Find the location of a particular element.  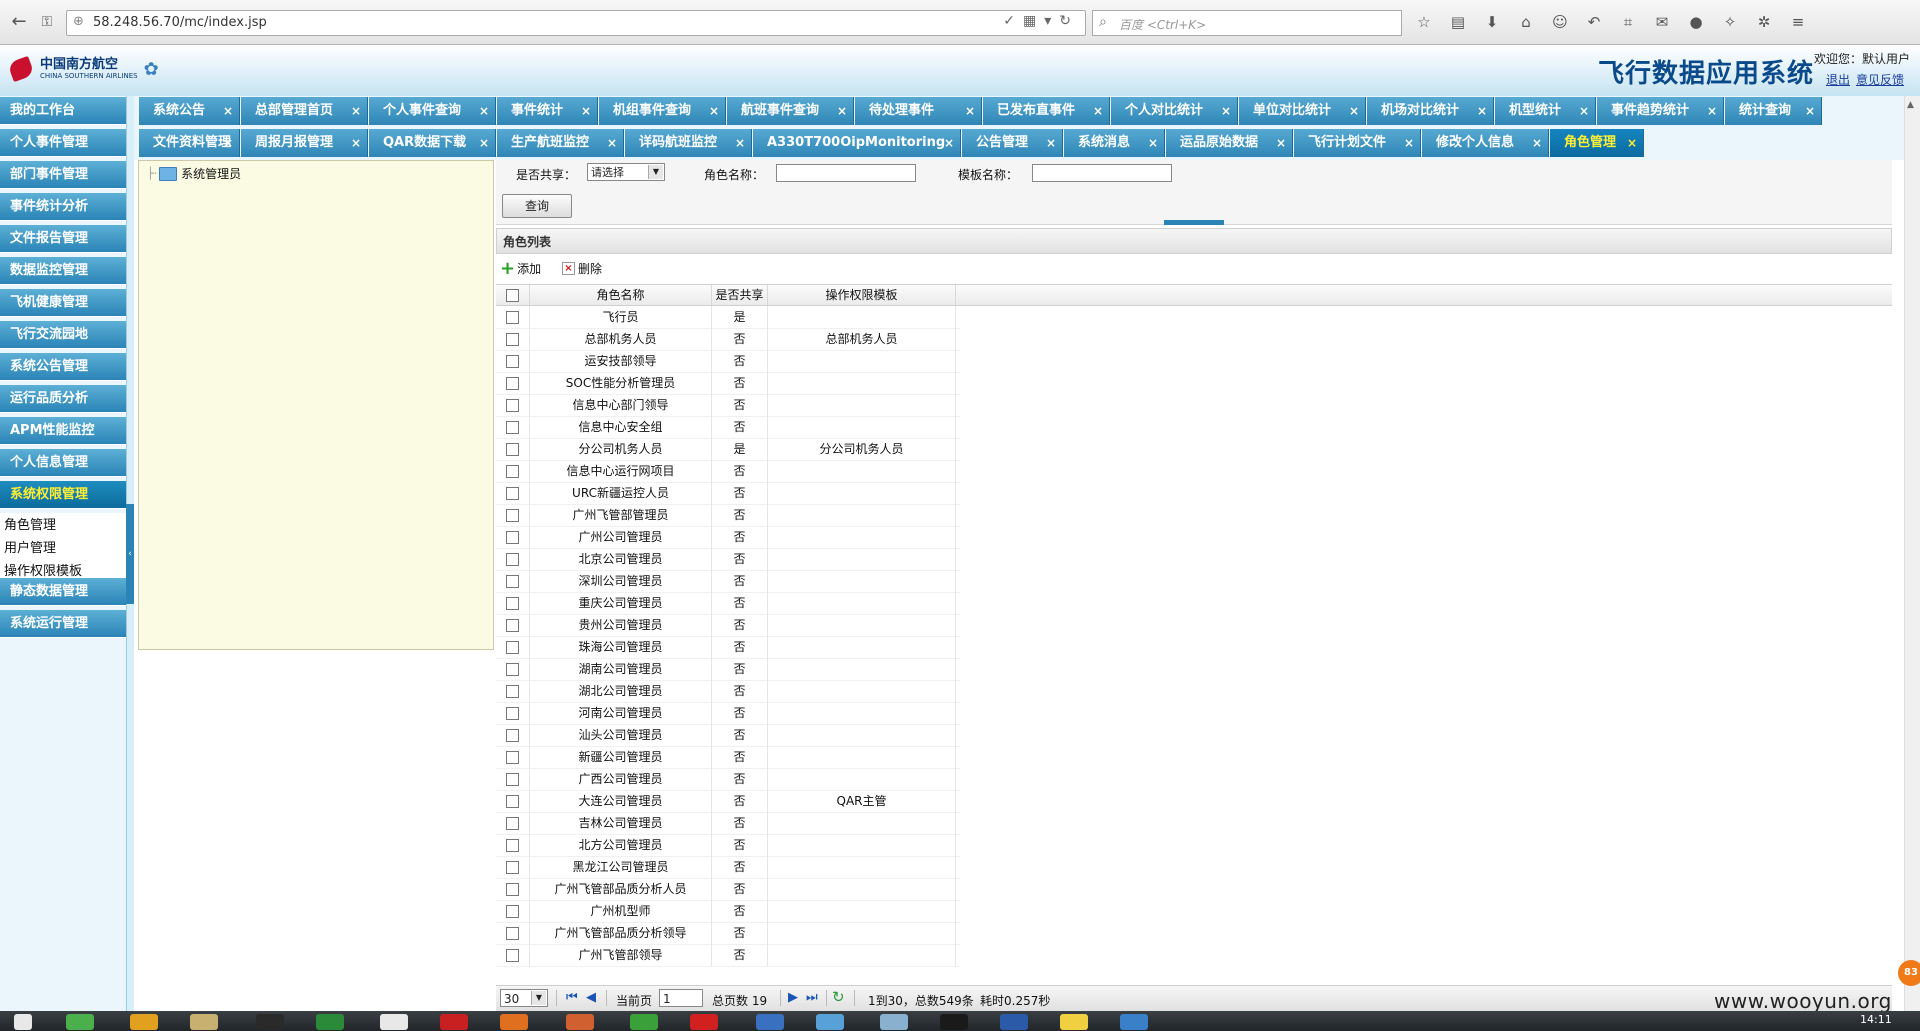

table-row: 广州飞管部管理员否 is located at coordinates (728, 515).